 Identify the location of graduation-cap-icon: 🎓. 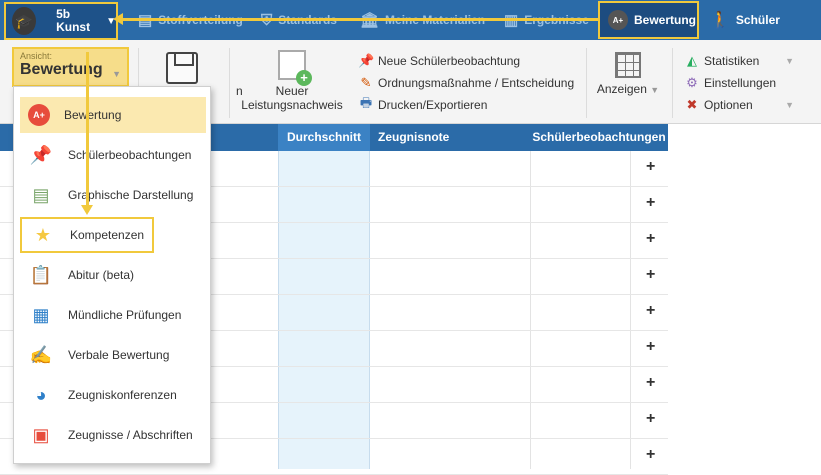
(24, 21).